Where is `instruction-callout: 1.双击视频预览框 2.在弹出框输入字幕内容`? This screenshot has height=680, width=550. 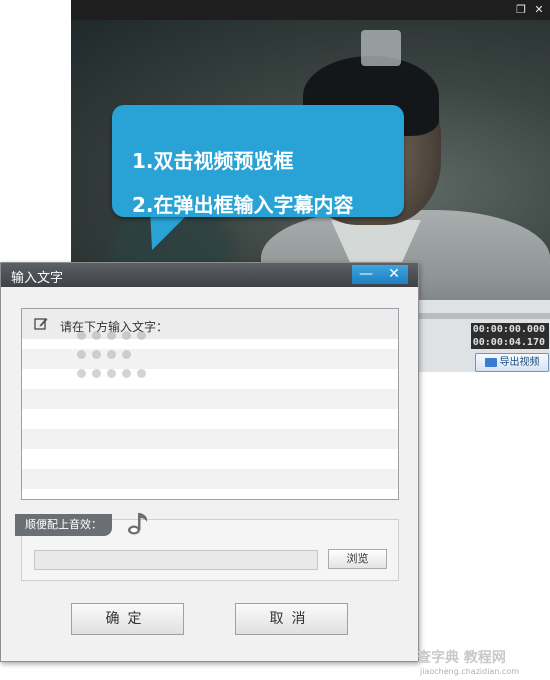
instruction-callout: 1.双击视频预览框 2.在弹出框输入字幕内容 is located at coordinates (258, 161).